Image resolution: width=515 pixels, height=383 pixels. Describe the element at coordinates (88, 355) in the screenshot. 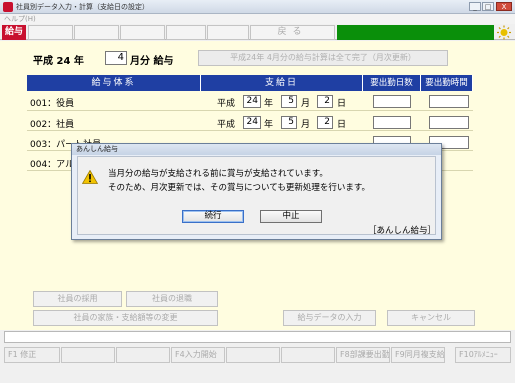

I see `fkey-f2` at that location.